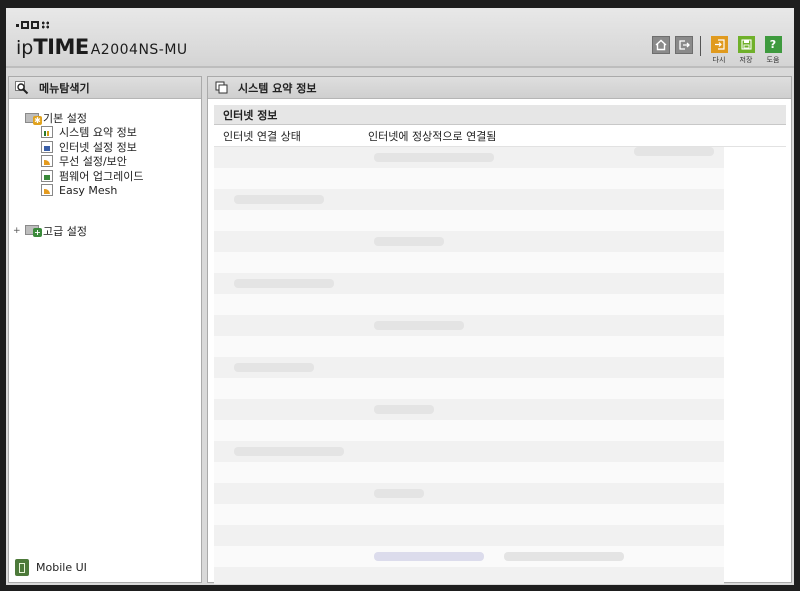  Describe the element at coordinates (61, 47) in the screenshot. I see `brand-time: TIME` at that location.